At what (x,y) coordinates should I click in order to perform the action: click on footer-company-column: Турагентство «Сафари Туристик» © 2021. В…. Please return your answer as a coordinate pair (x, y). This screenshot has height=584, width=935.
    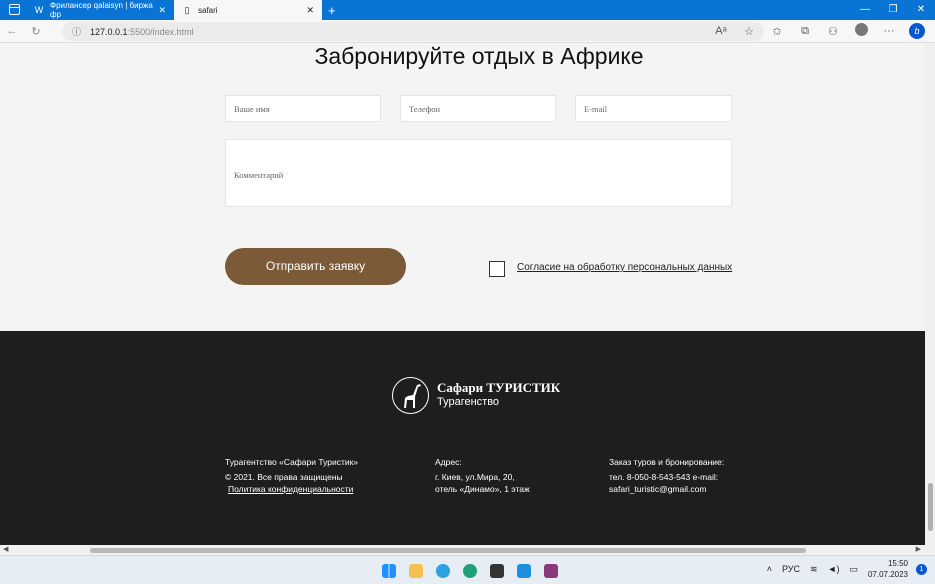
    Looking at the image, I should click on (291, 475).